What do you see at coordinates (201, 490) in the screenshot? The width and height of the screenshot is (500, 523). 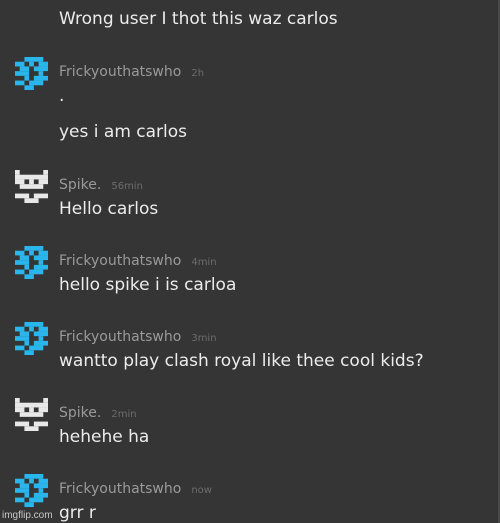 I see `timestamp: now` at bounding box center [201, 490].